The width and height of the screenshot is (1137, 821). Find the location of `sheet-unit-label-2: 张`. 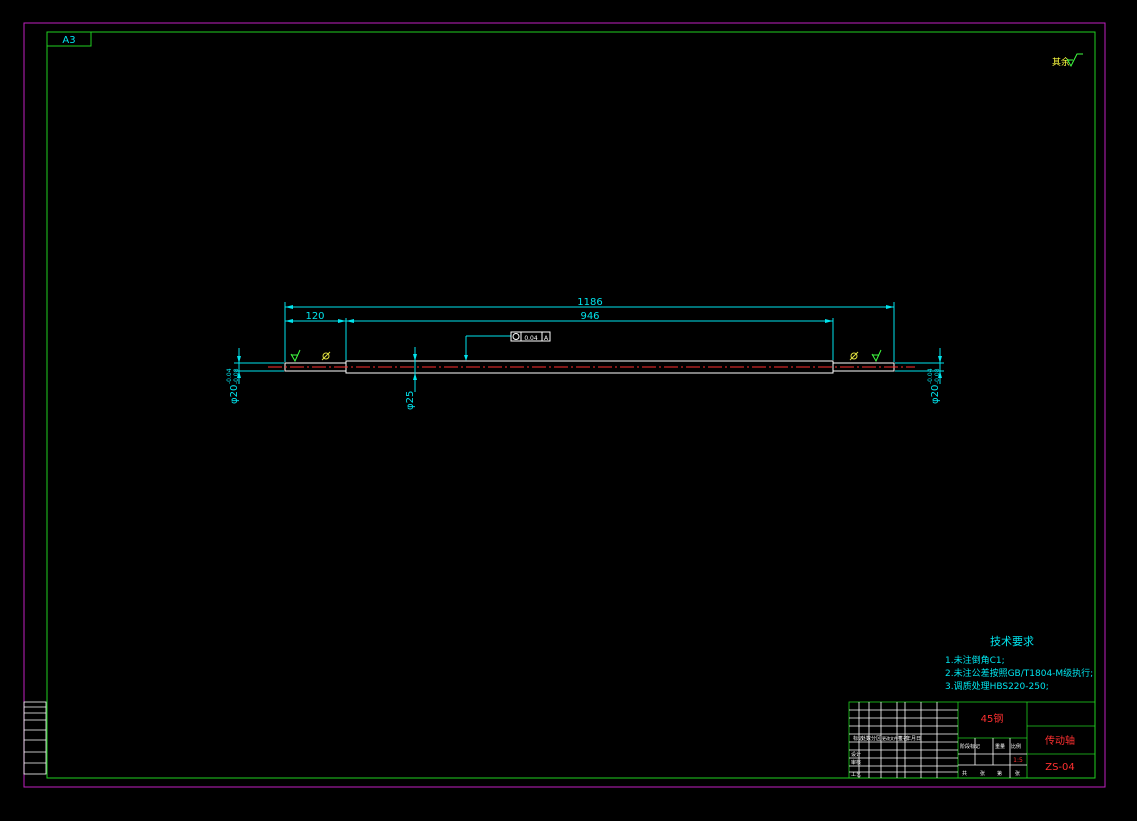

sheet-unit-label-2: 张 is located at coordinates (1017, 773).